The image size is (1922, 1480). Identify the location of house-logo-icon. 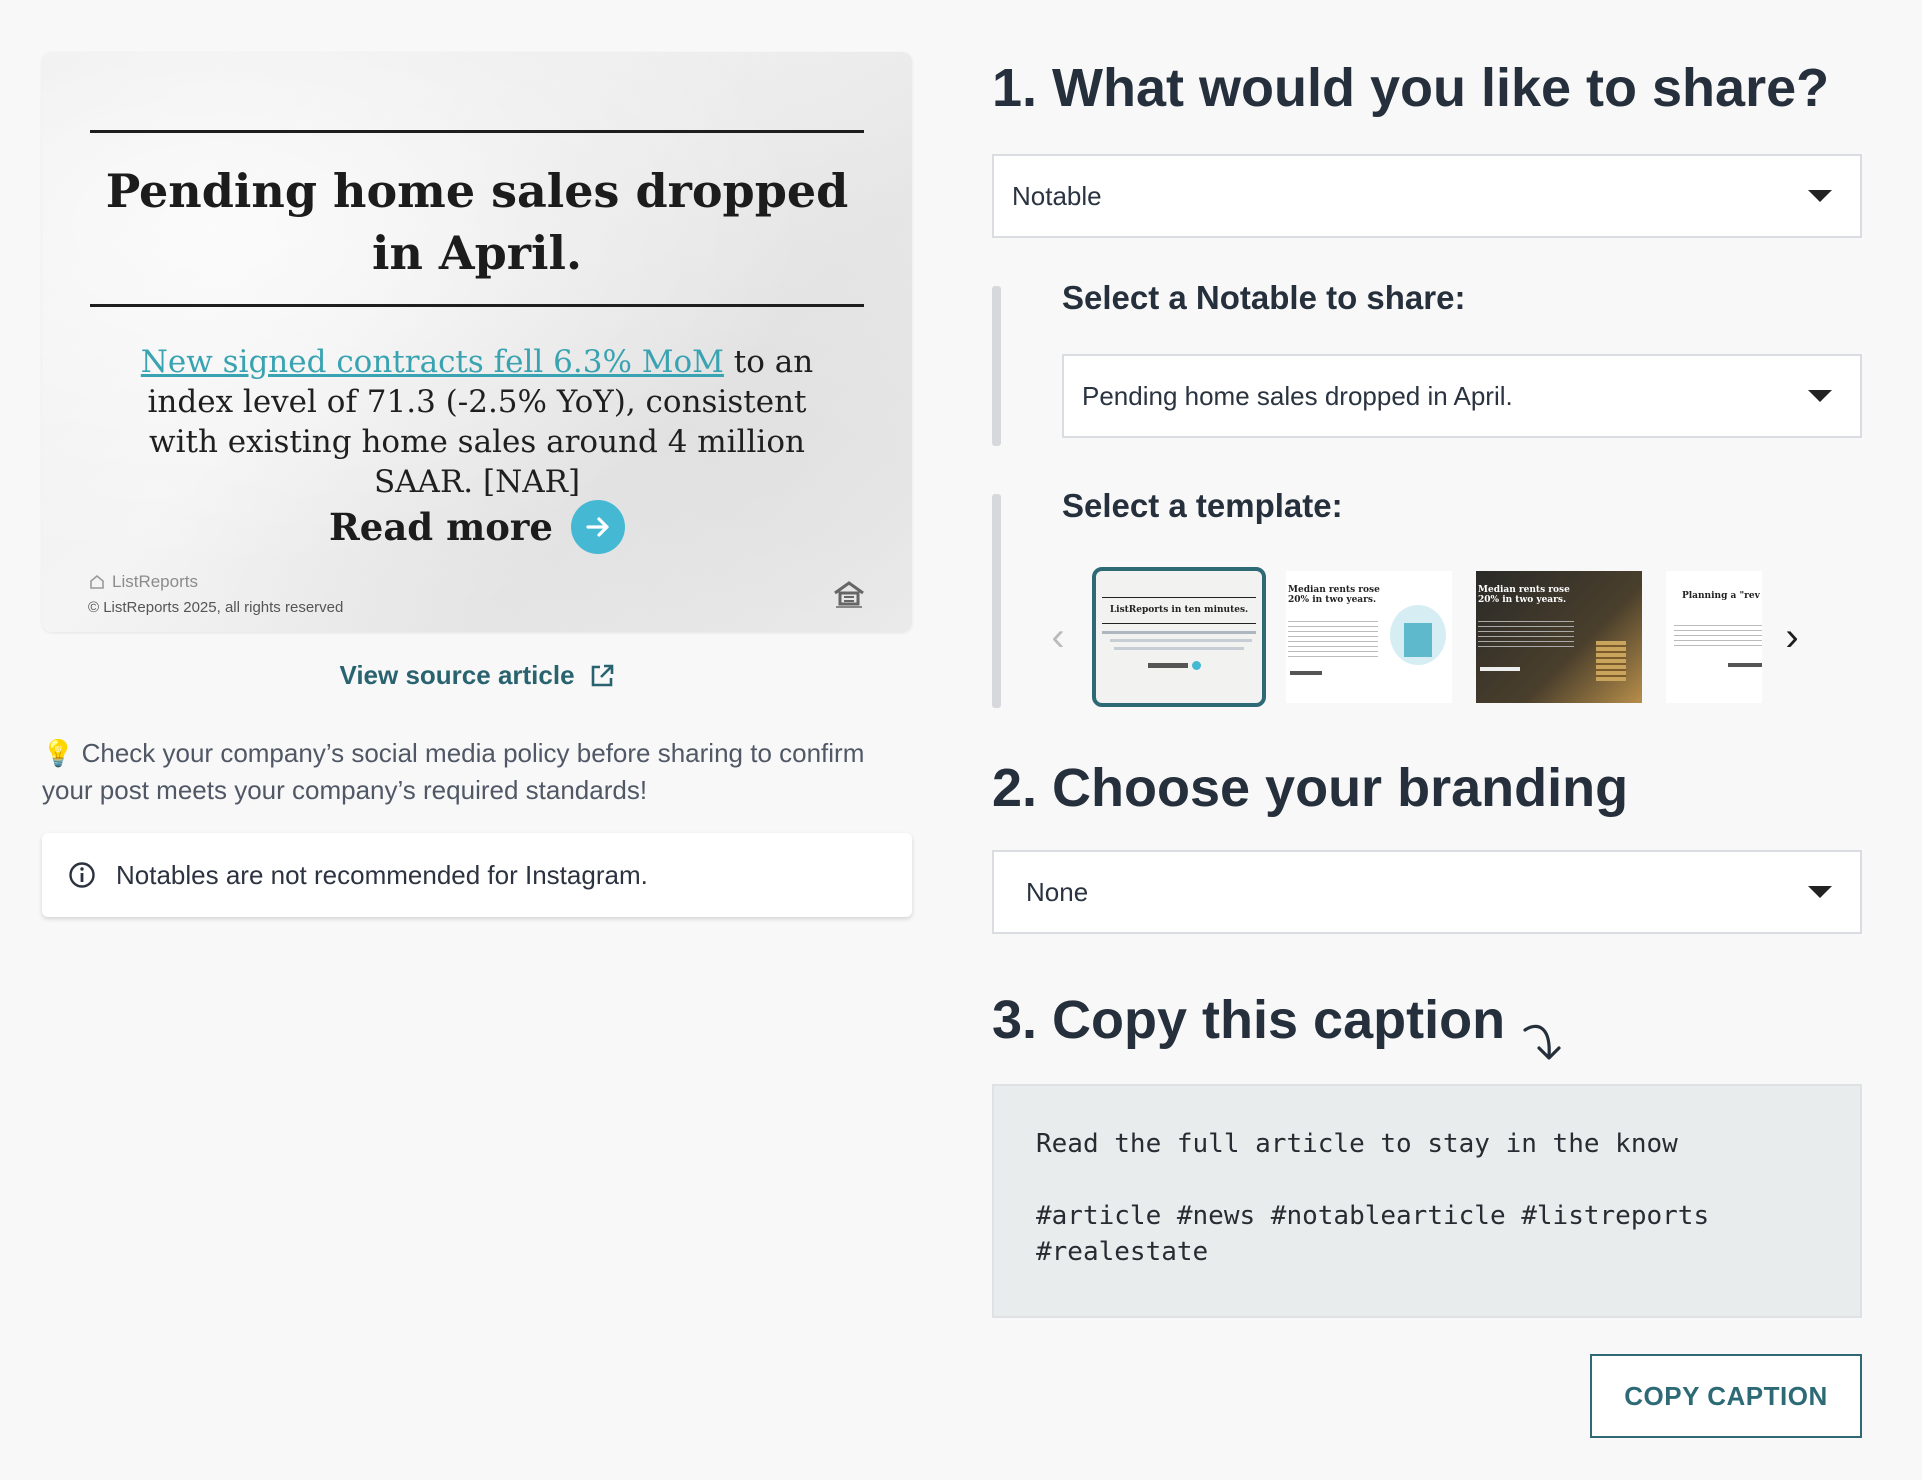
(97, 581).